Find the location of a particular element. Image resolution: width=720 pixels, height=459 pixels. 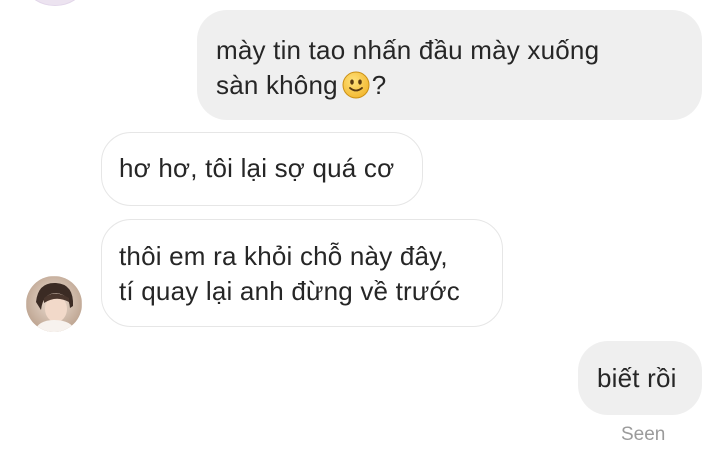

message-text-fragment: sàn không is located at coordinates (277, 85).